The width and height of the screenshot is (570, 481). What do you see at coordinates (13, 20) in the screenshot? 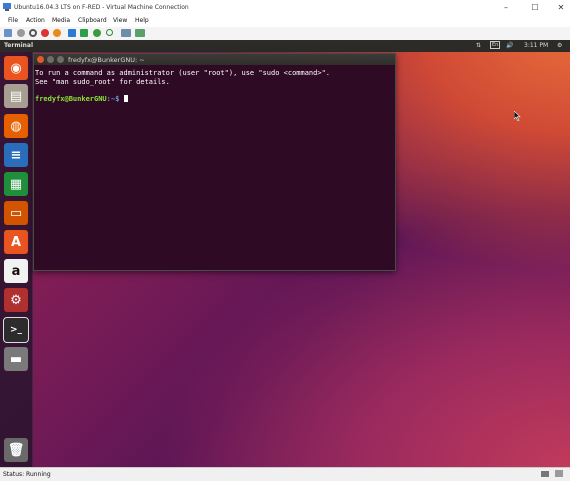
I see `menu-file: File` at bounding box center [13, 20].